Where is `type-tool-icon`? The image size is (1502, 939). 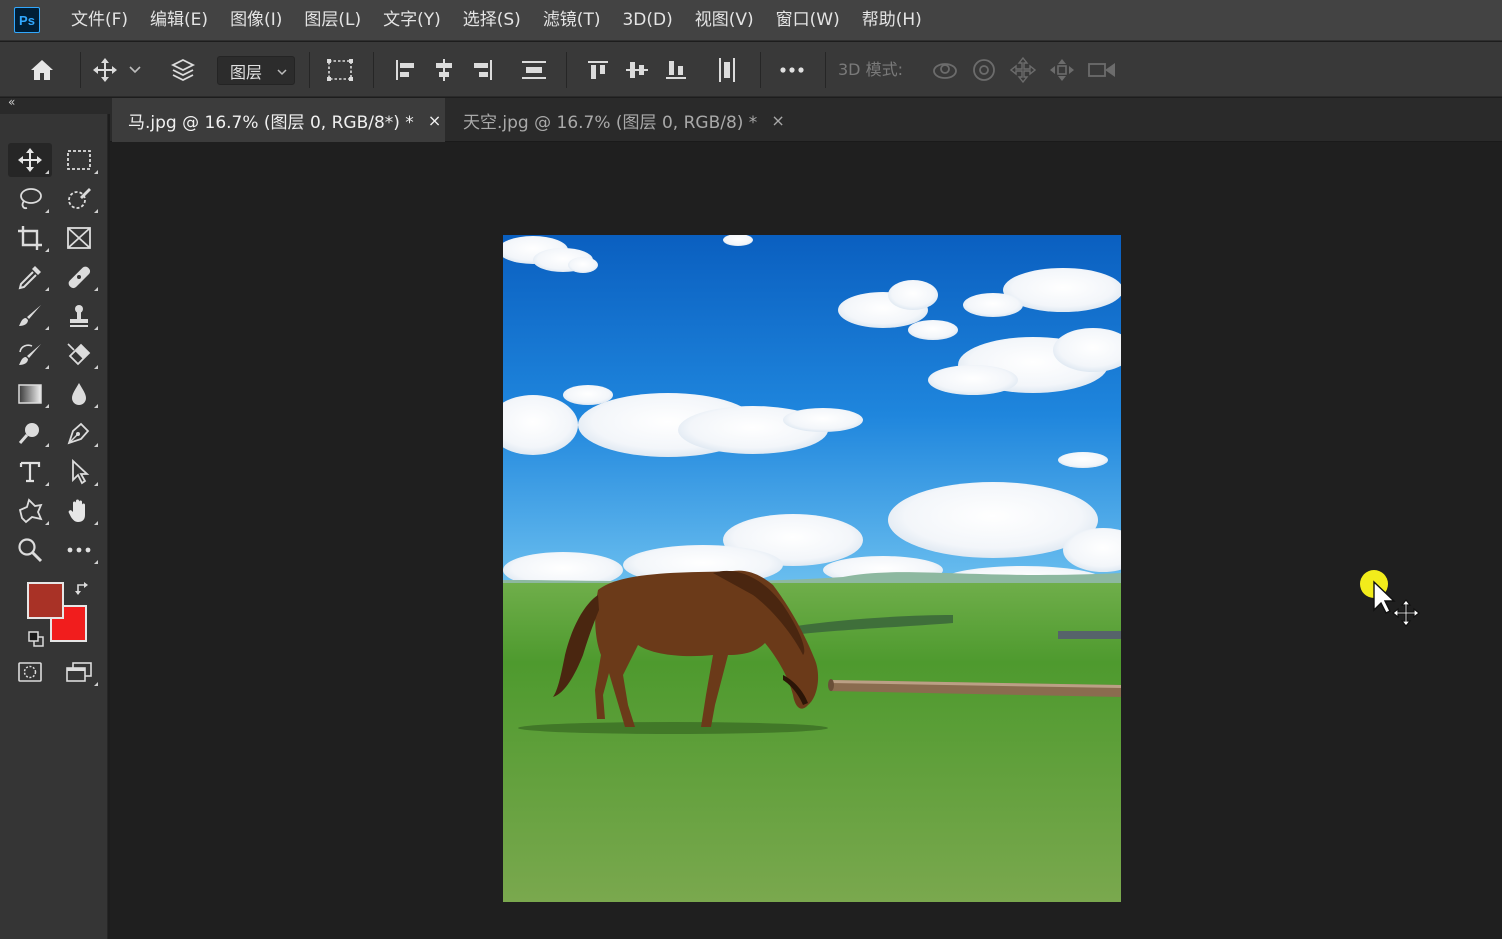
type-tool-icon is located at coordinates (30, 472).